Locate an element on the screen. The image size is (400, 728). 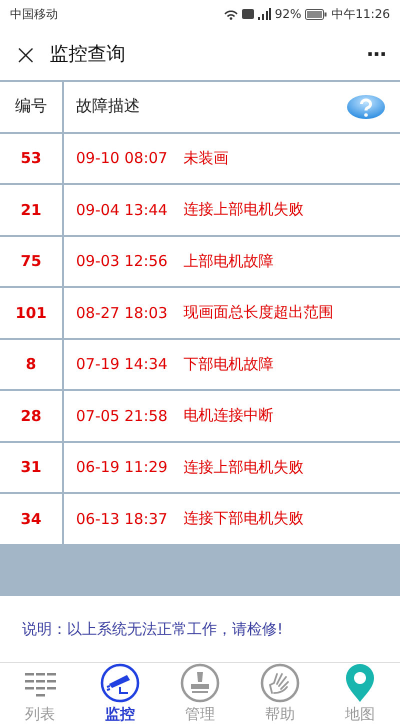
page-title: 监控查询 is located at coordinates (87, 54).